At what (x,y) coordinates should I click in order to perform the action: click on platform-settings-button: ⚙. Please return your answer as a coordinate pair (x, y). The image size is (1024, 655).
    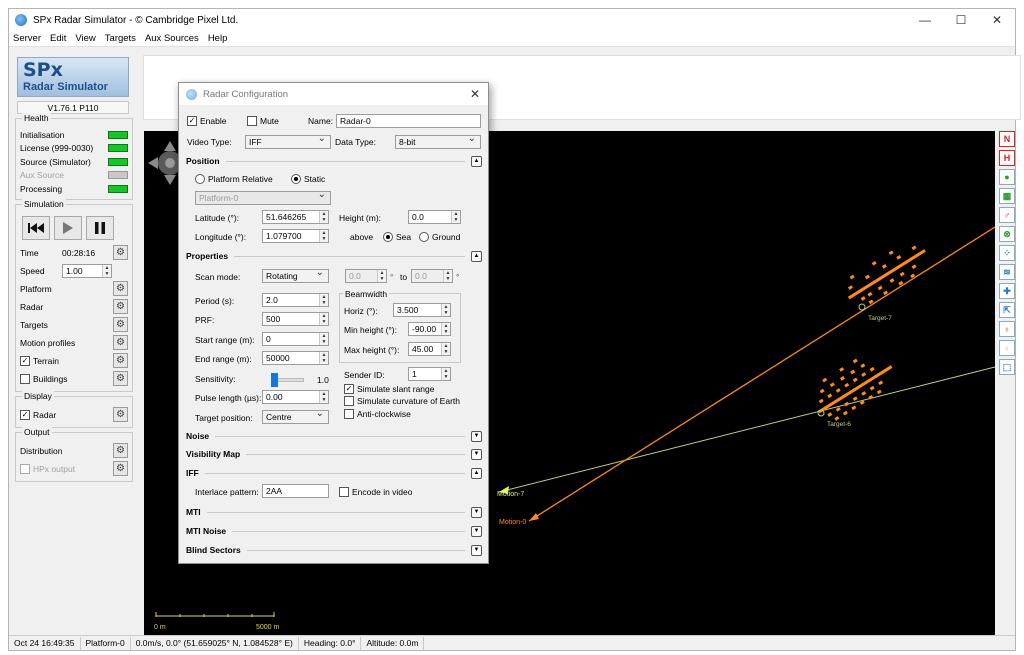
    Looking at the image, I should click on (120, 288).